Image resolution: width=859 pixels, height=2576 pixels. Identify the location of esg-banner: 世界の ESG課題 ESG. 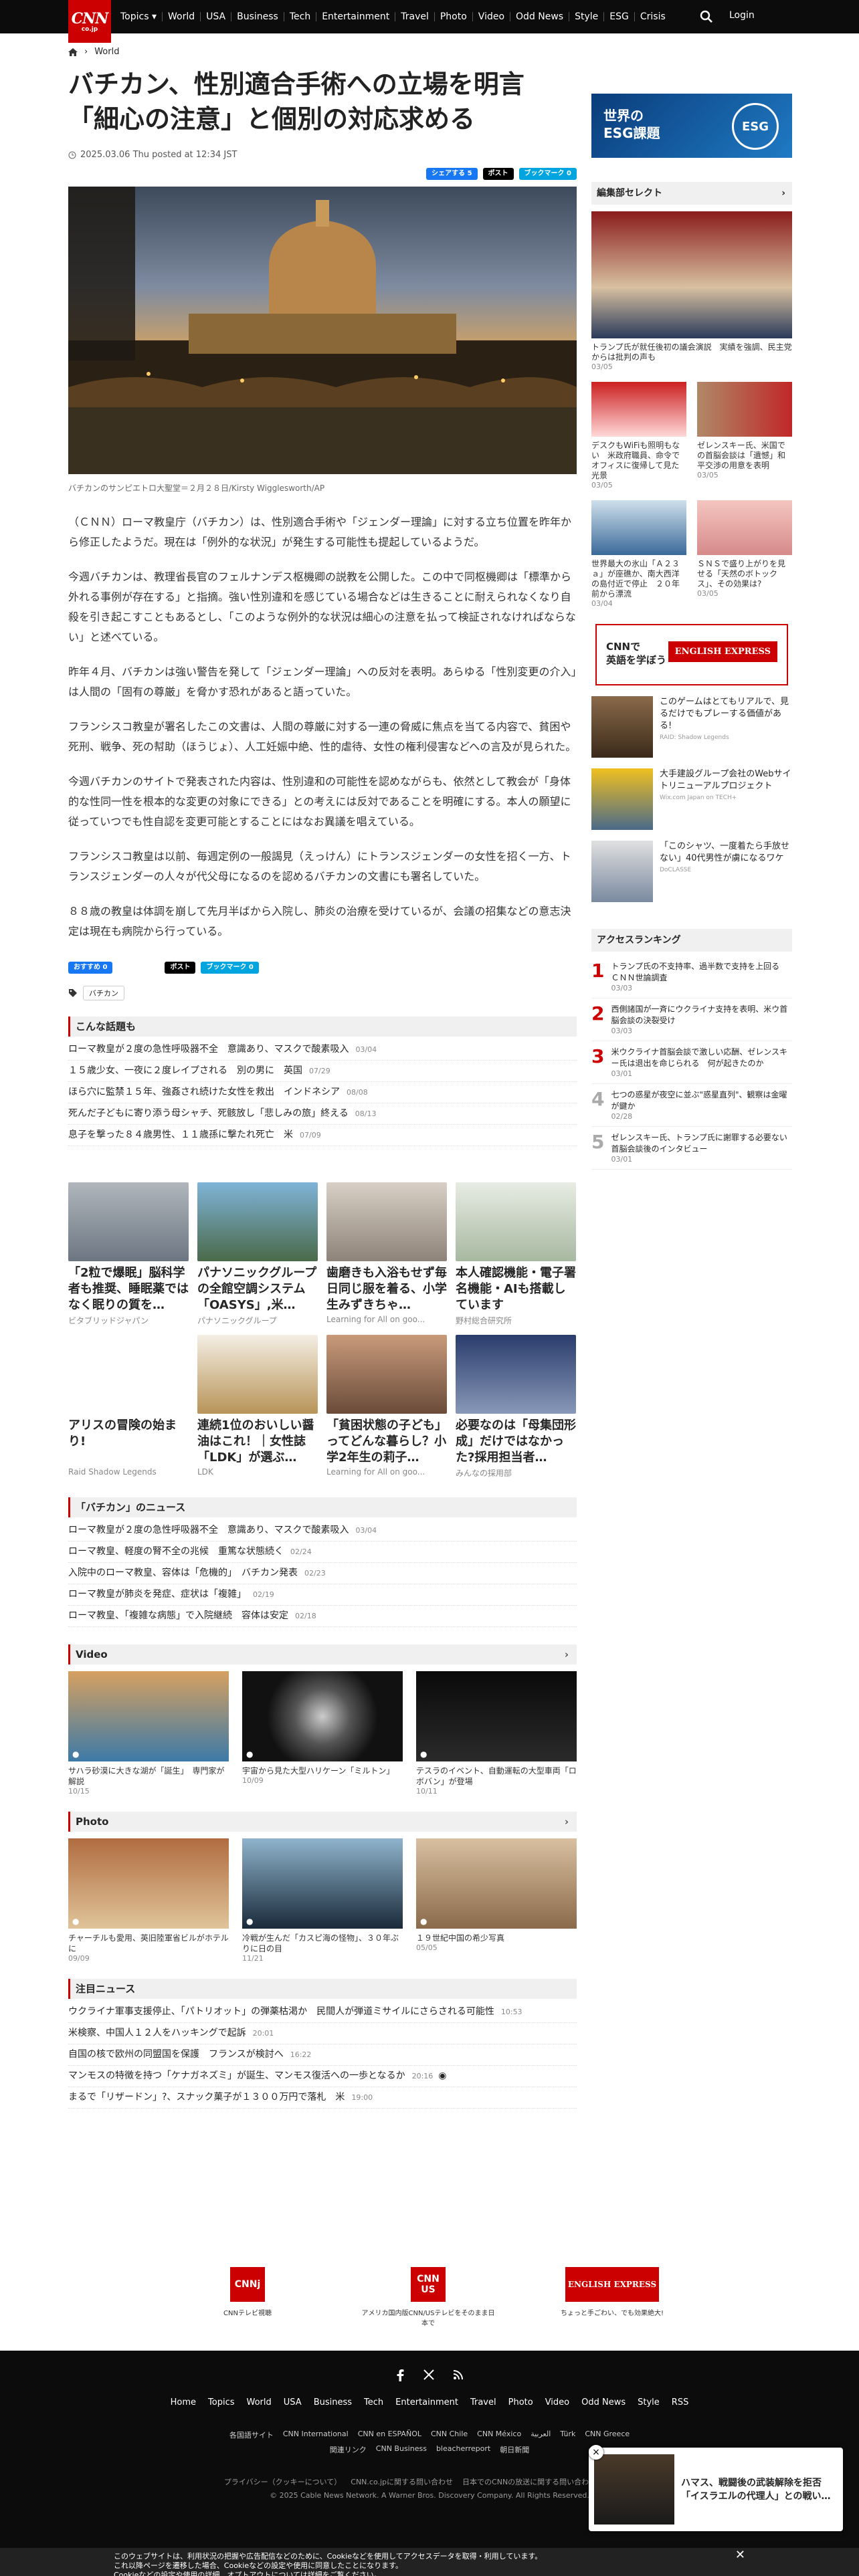
(691, 126).